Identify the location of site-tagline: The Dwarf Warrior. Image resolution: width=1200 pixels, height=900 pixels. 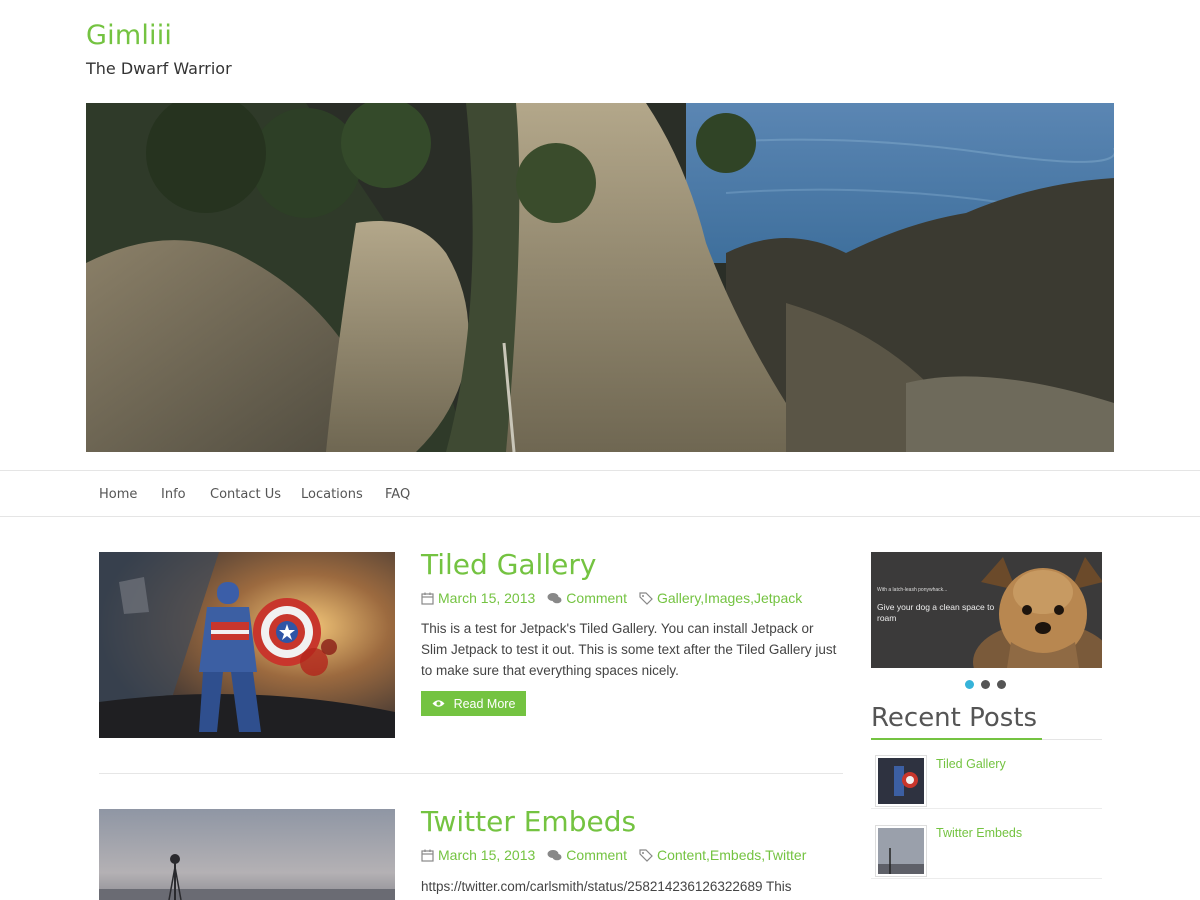
(159, 68).